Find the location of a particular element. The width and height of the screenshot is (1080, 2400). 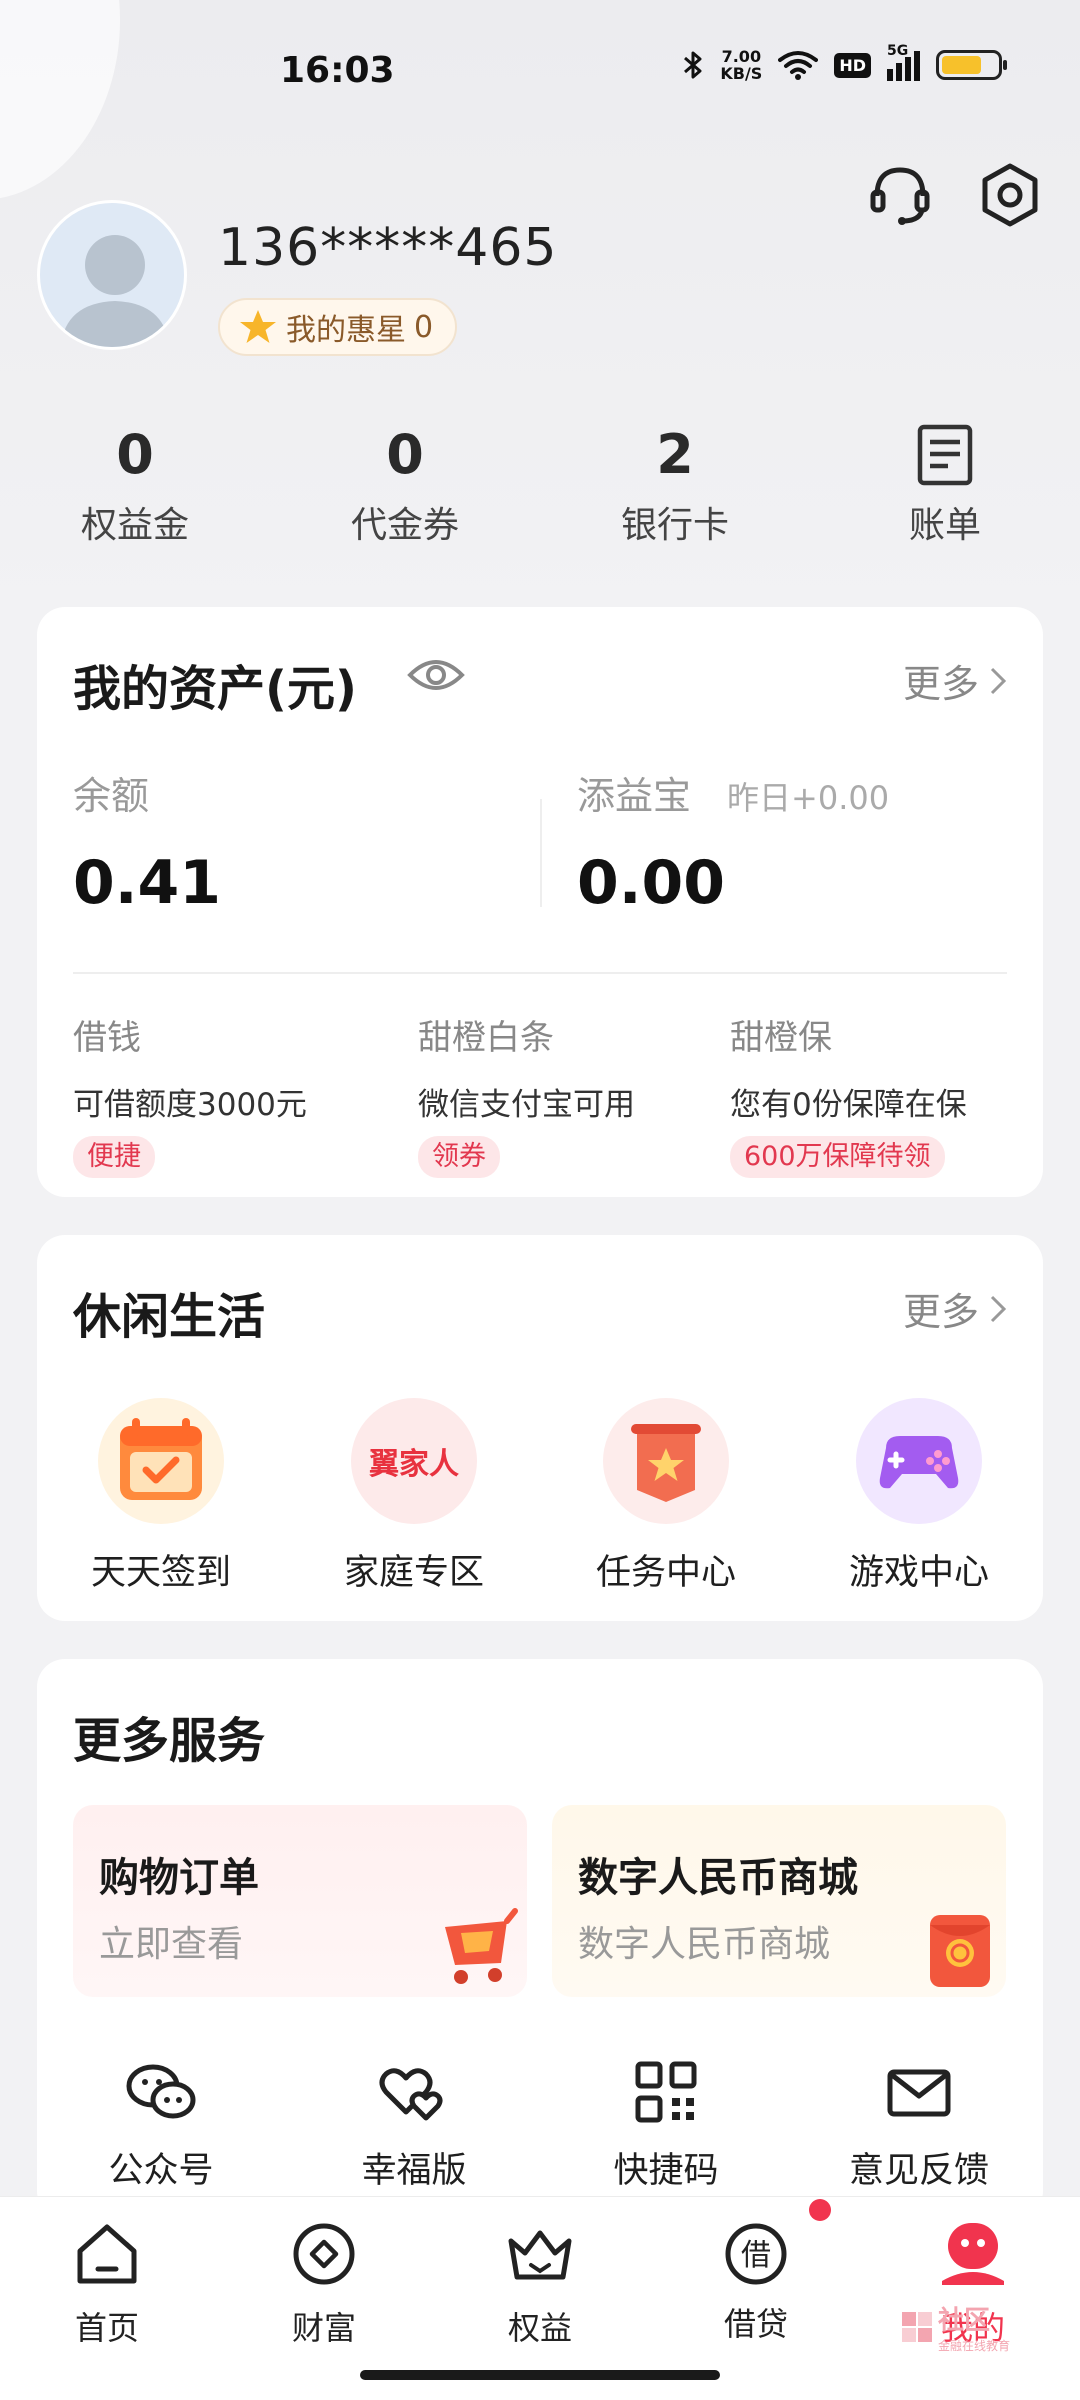

gamepad-icon is located at coordinates (919, 1461).